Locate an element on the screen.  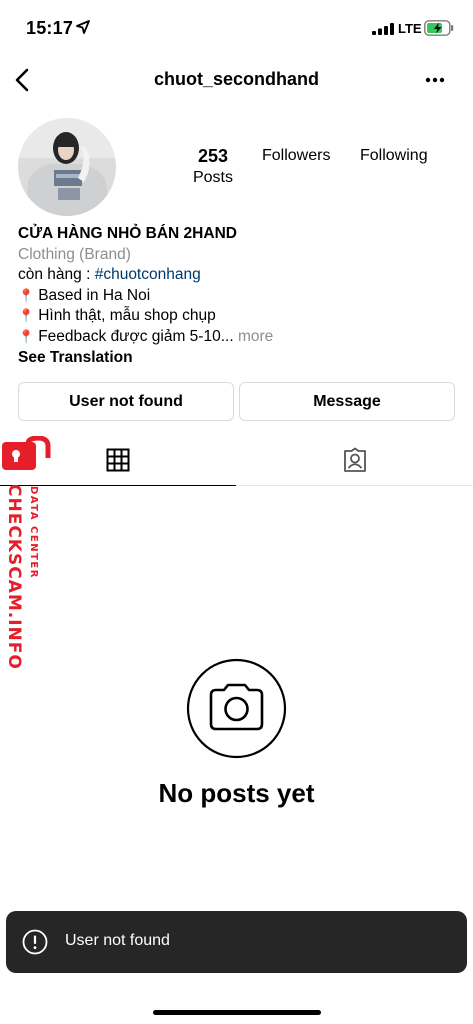
see-translation-link: See Translation is located at coordinates (238, 358).